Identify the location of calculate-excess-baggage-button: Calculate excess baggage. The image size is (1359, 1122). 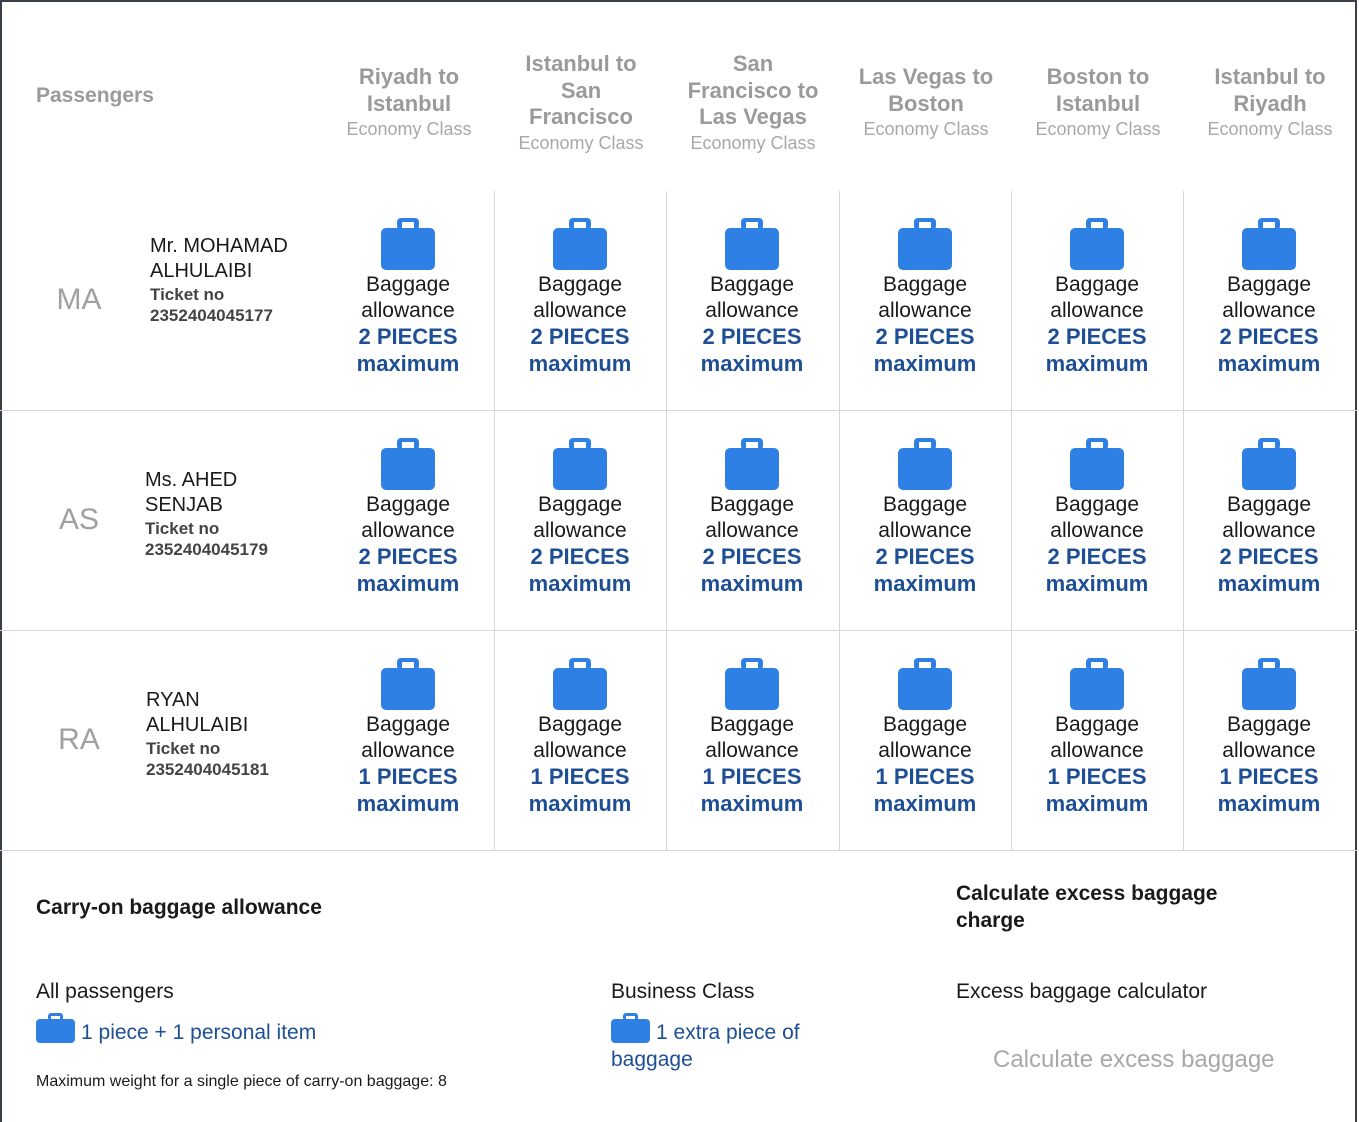
(1134, 1060).